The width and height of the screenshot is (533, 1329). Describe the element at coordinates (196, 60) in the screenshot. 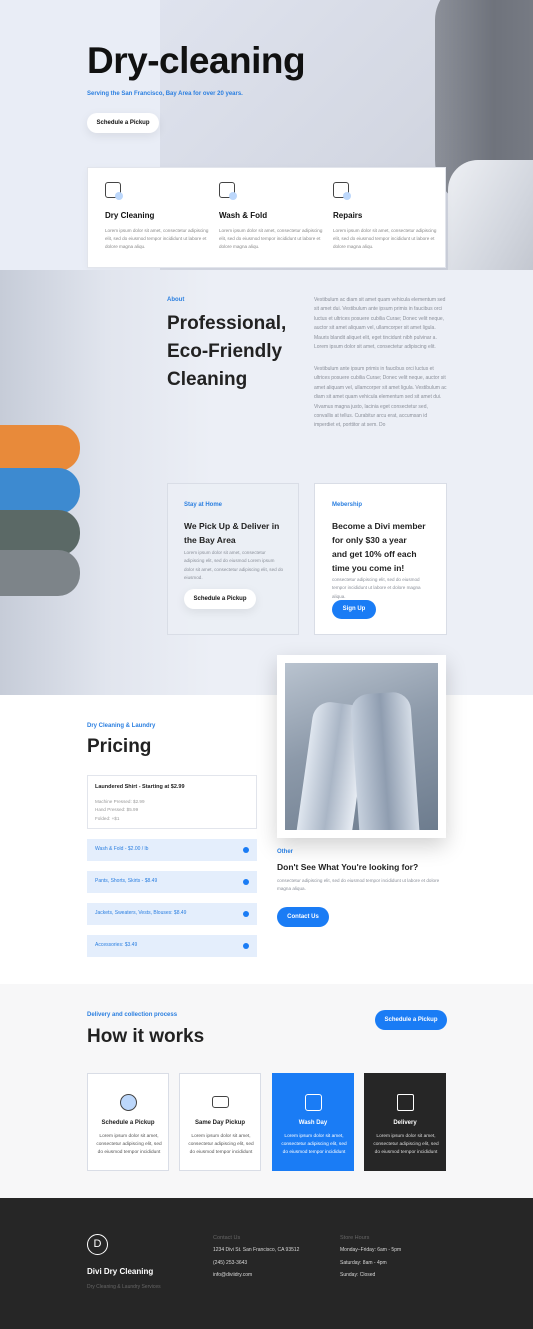

I see `page-title: Dry-cleaning` at that location.